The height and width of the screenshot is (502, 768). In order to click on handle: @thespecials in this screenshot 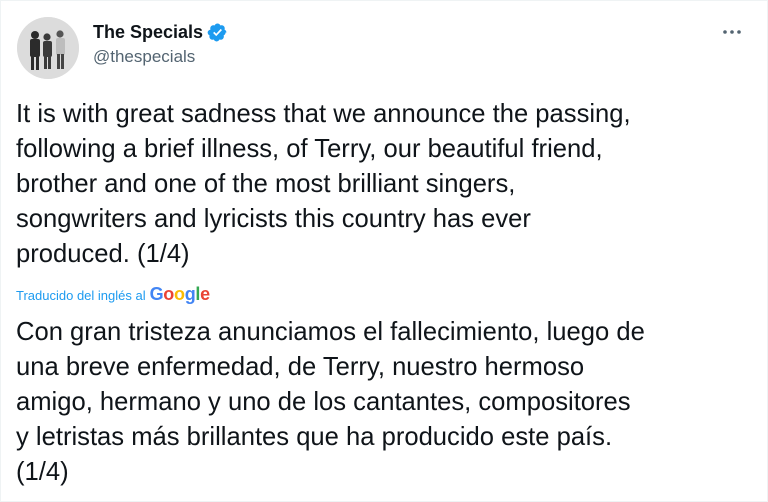, I will do `click(160, 57)`.